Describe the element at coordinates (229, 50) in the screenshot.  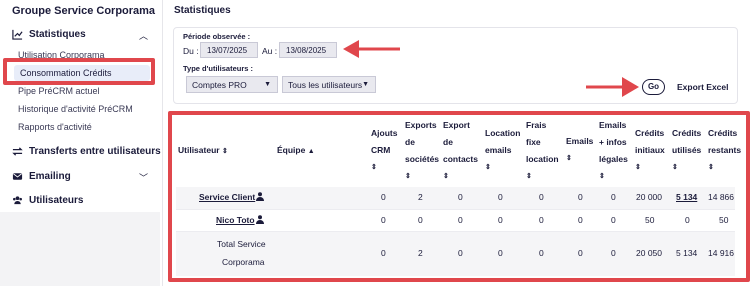
I see `date-from-input: 13/07/2025` at that location.